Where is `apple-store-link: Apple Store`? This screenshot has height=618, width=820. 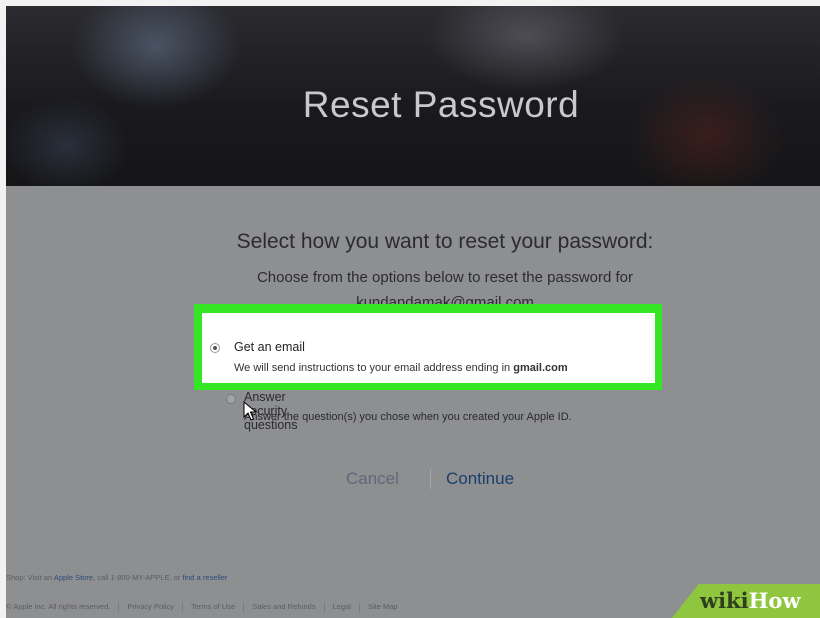
apple-store-link: Apple Store is located at coordinates (73, 577).